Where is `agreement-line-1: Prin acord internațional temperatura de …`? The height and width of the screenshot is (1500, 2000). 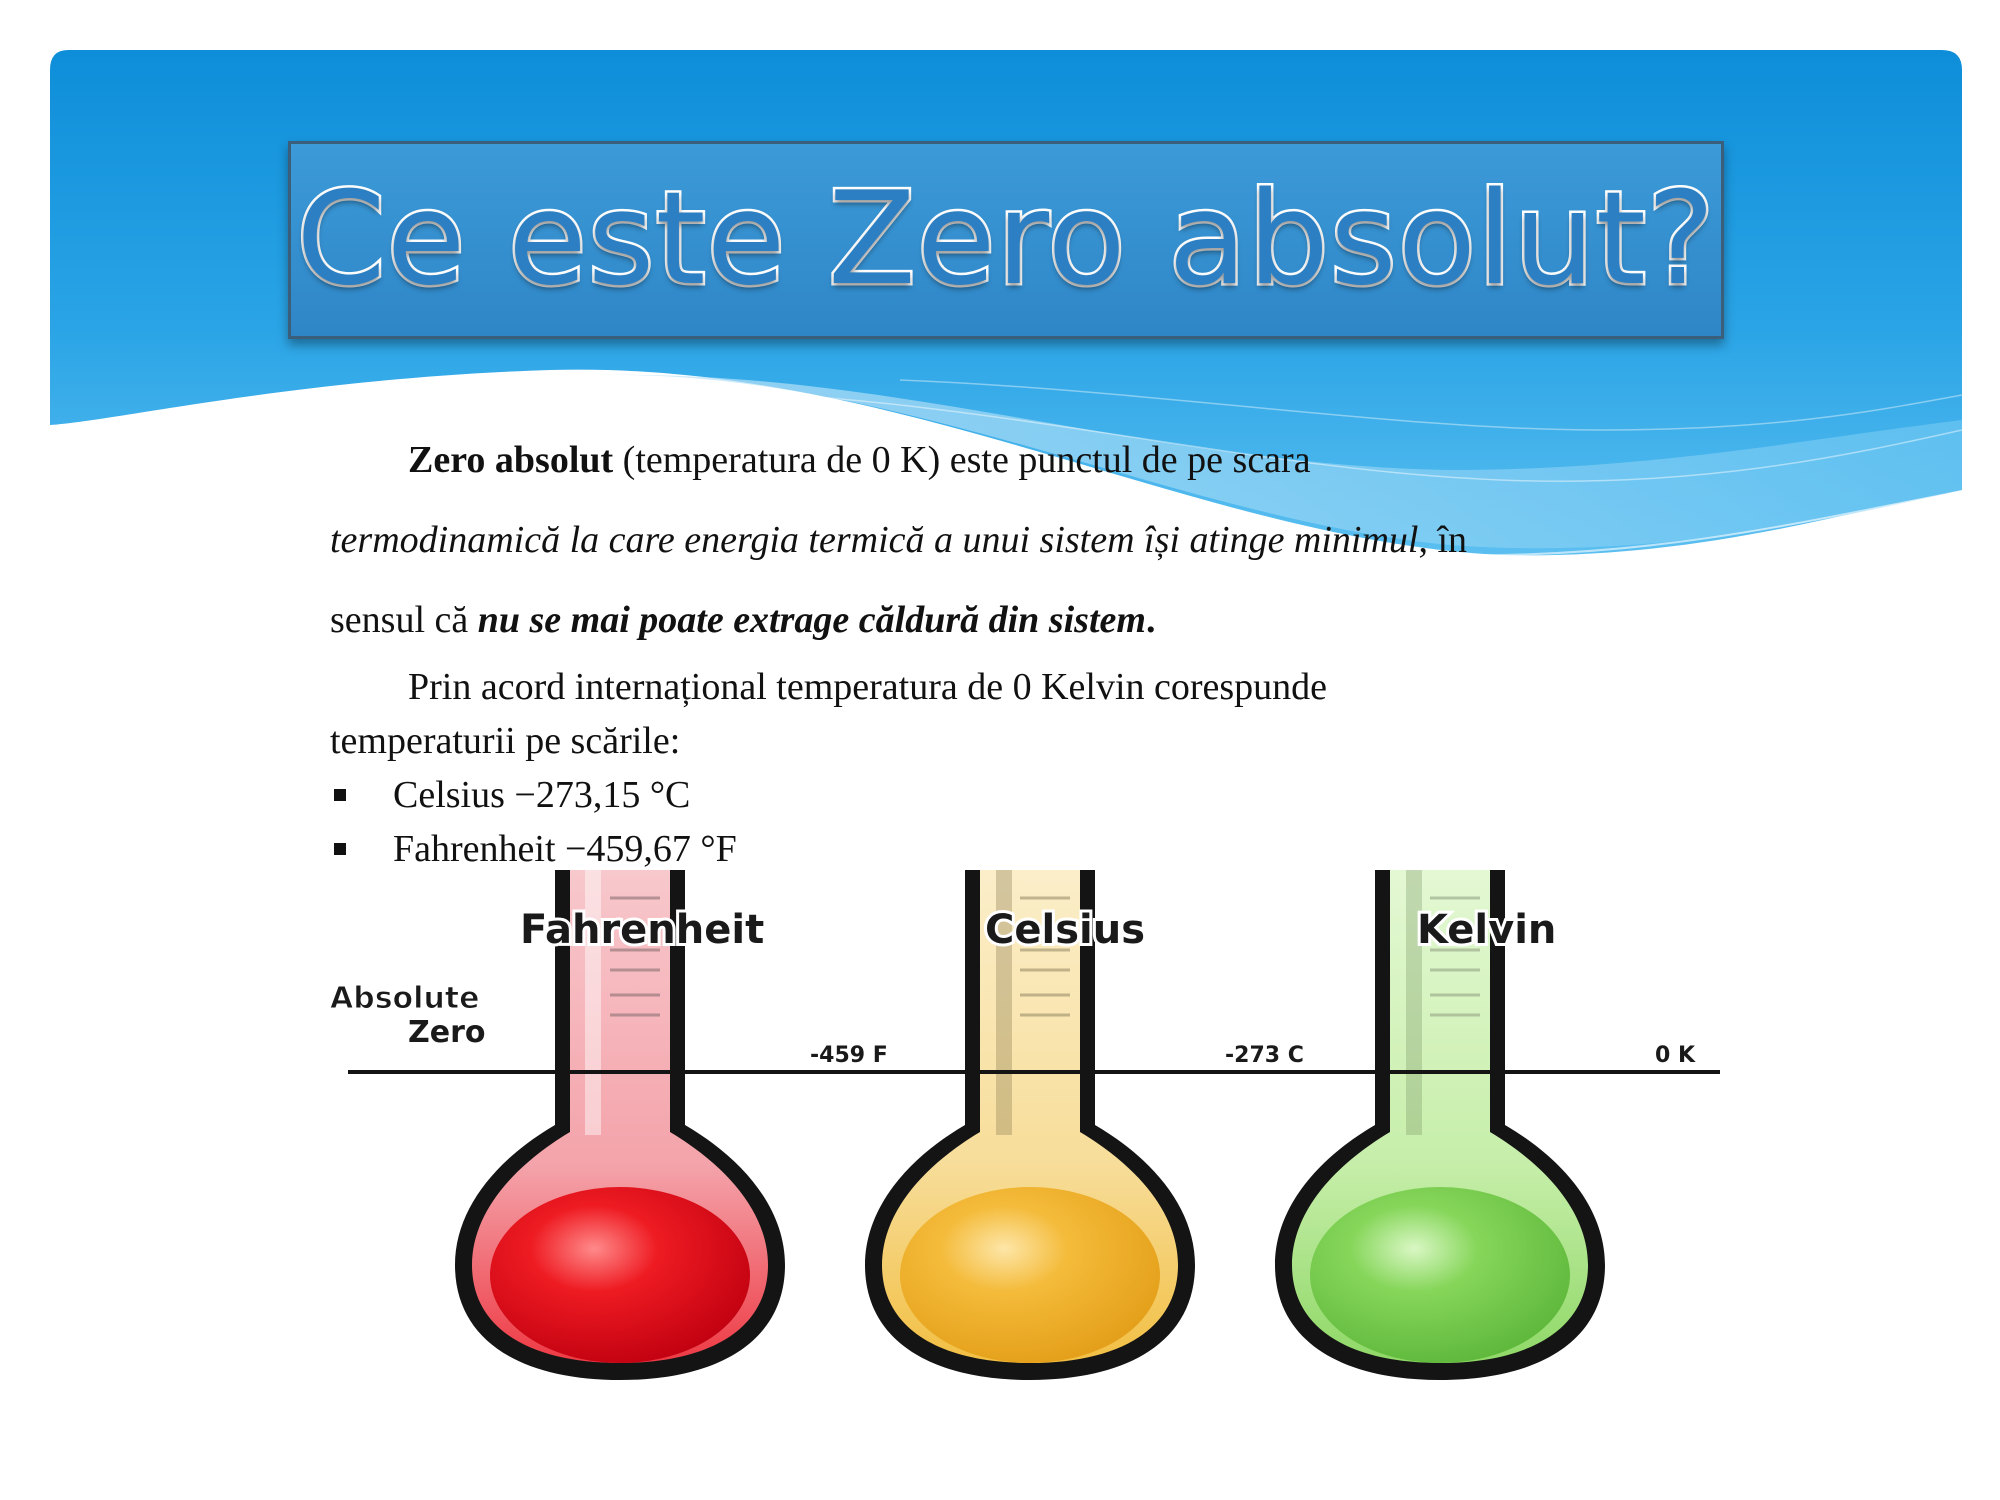
agreement-line-1: Prin acord internațional temperatura de … is located at coordinates (868, 687).